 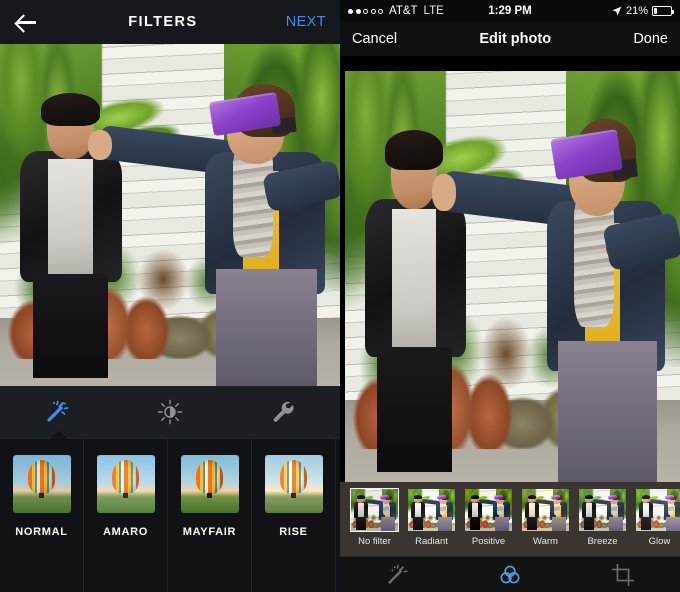 What do you see at coordinates (656, 11) in the screenshot?
I see `battery-fill` at bounding box center [656, 11].